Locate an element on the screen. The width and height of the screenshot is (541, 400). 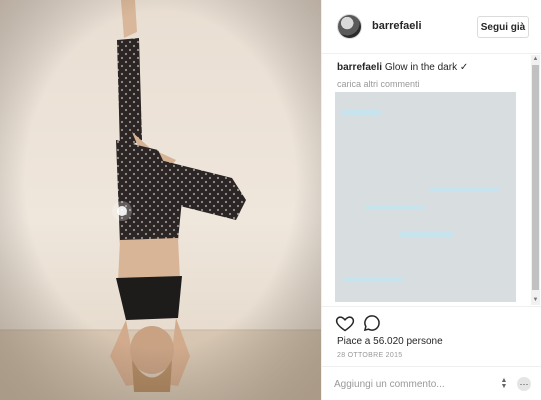
scrollbar-thumb is located at coordinates (535, 177).